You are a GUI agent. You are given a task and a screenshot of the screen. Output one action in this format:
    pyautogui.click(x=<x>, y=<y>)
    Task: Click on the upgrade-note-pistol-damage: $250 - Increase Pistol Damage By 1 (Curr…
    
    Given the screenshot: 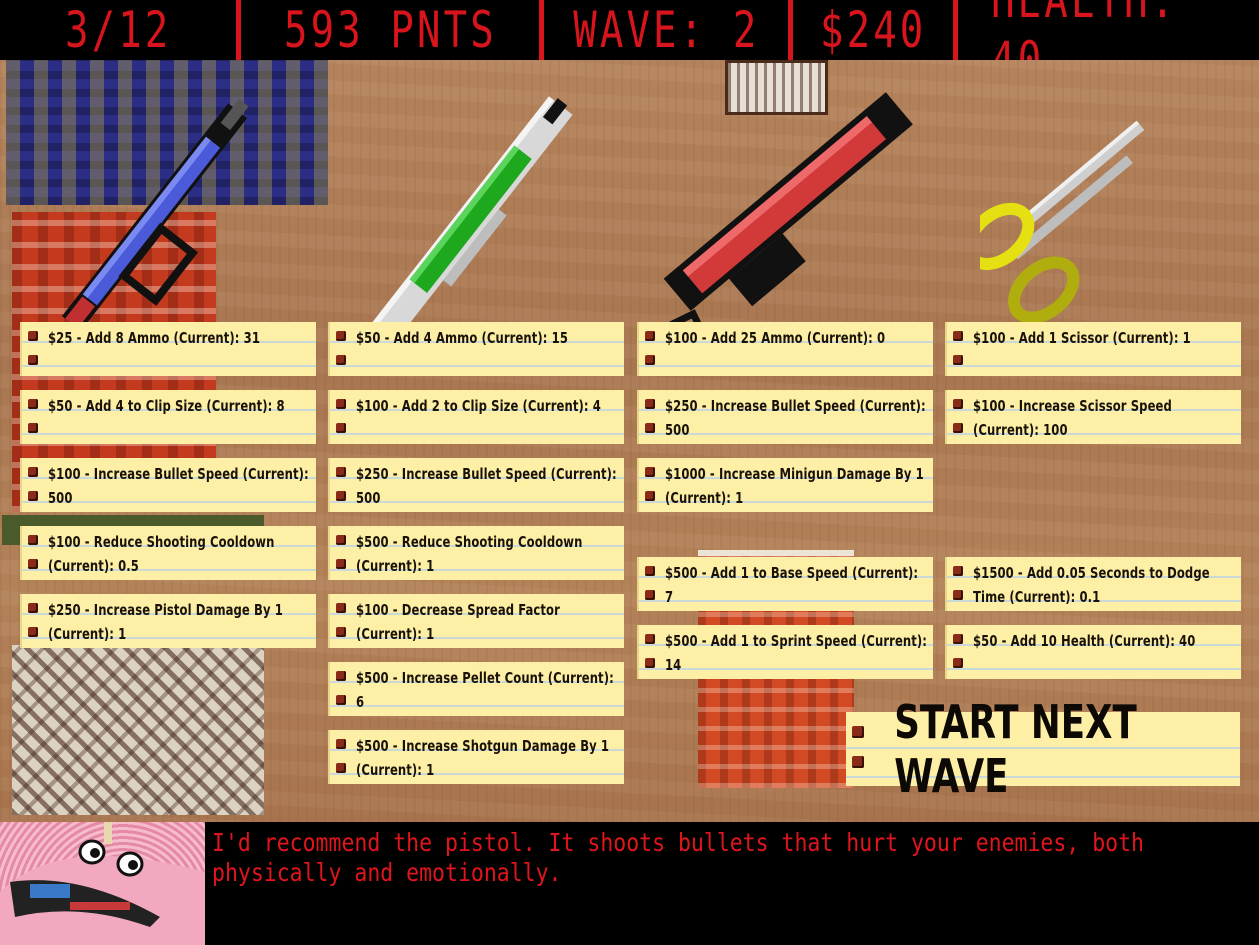 What is the action you would take?
    pyautogui.click(x=168, y=621)
    